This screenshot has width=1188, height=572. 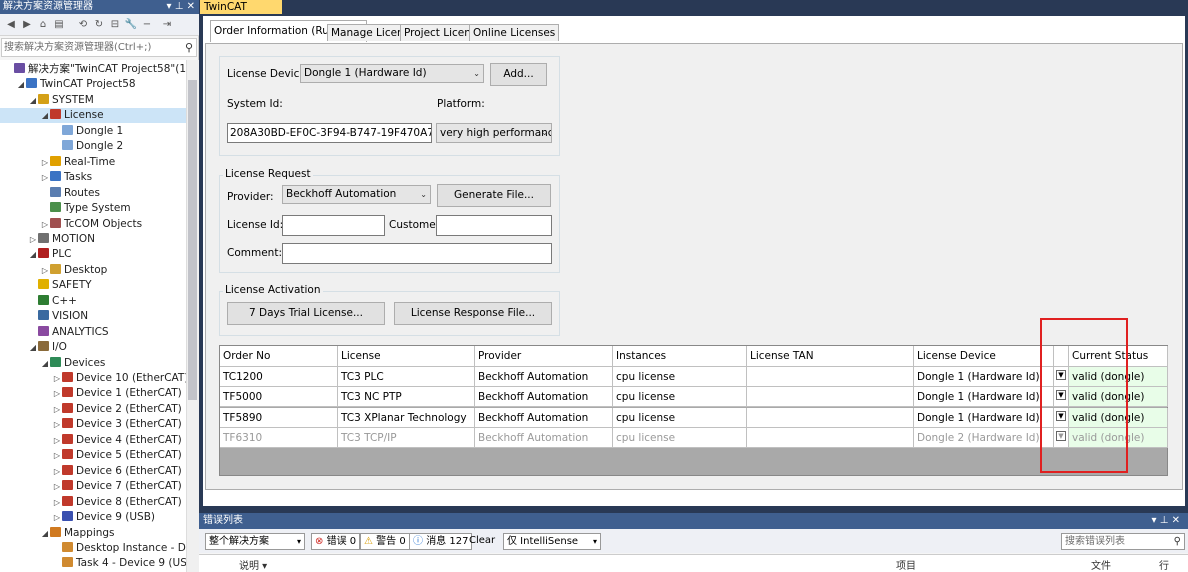 I want to click on tree-item: ▷ Device 5 (EtherCAT), so click(x=117, y=455).